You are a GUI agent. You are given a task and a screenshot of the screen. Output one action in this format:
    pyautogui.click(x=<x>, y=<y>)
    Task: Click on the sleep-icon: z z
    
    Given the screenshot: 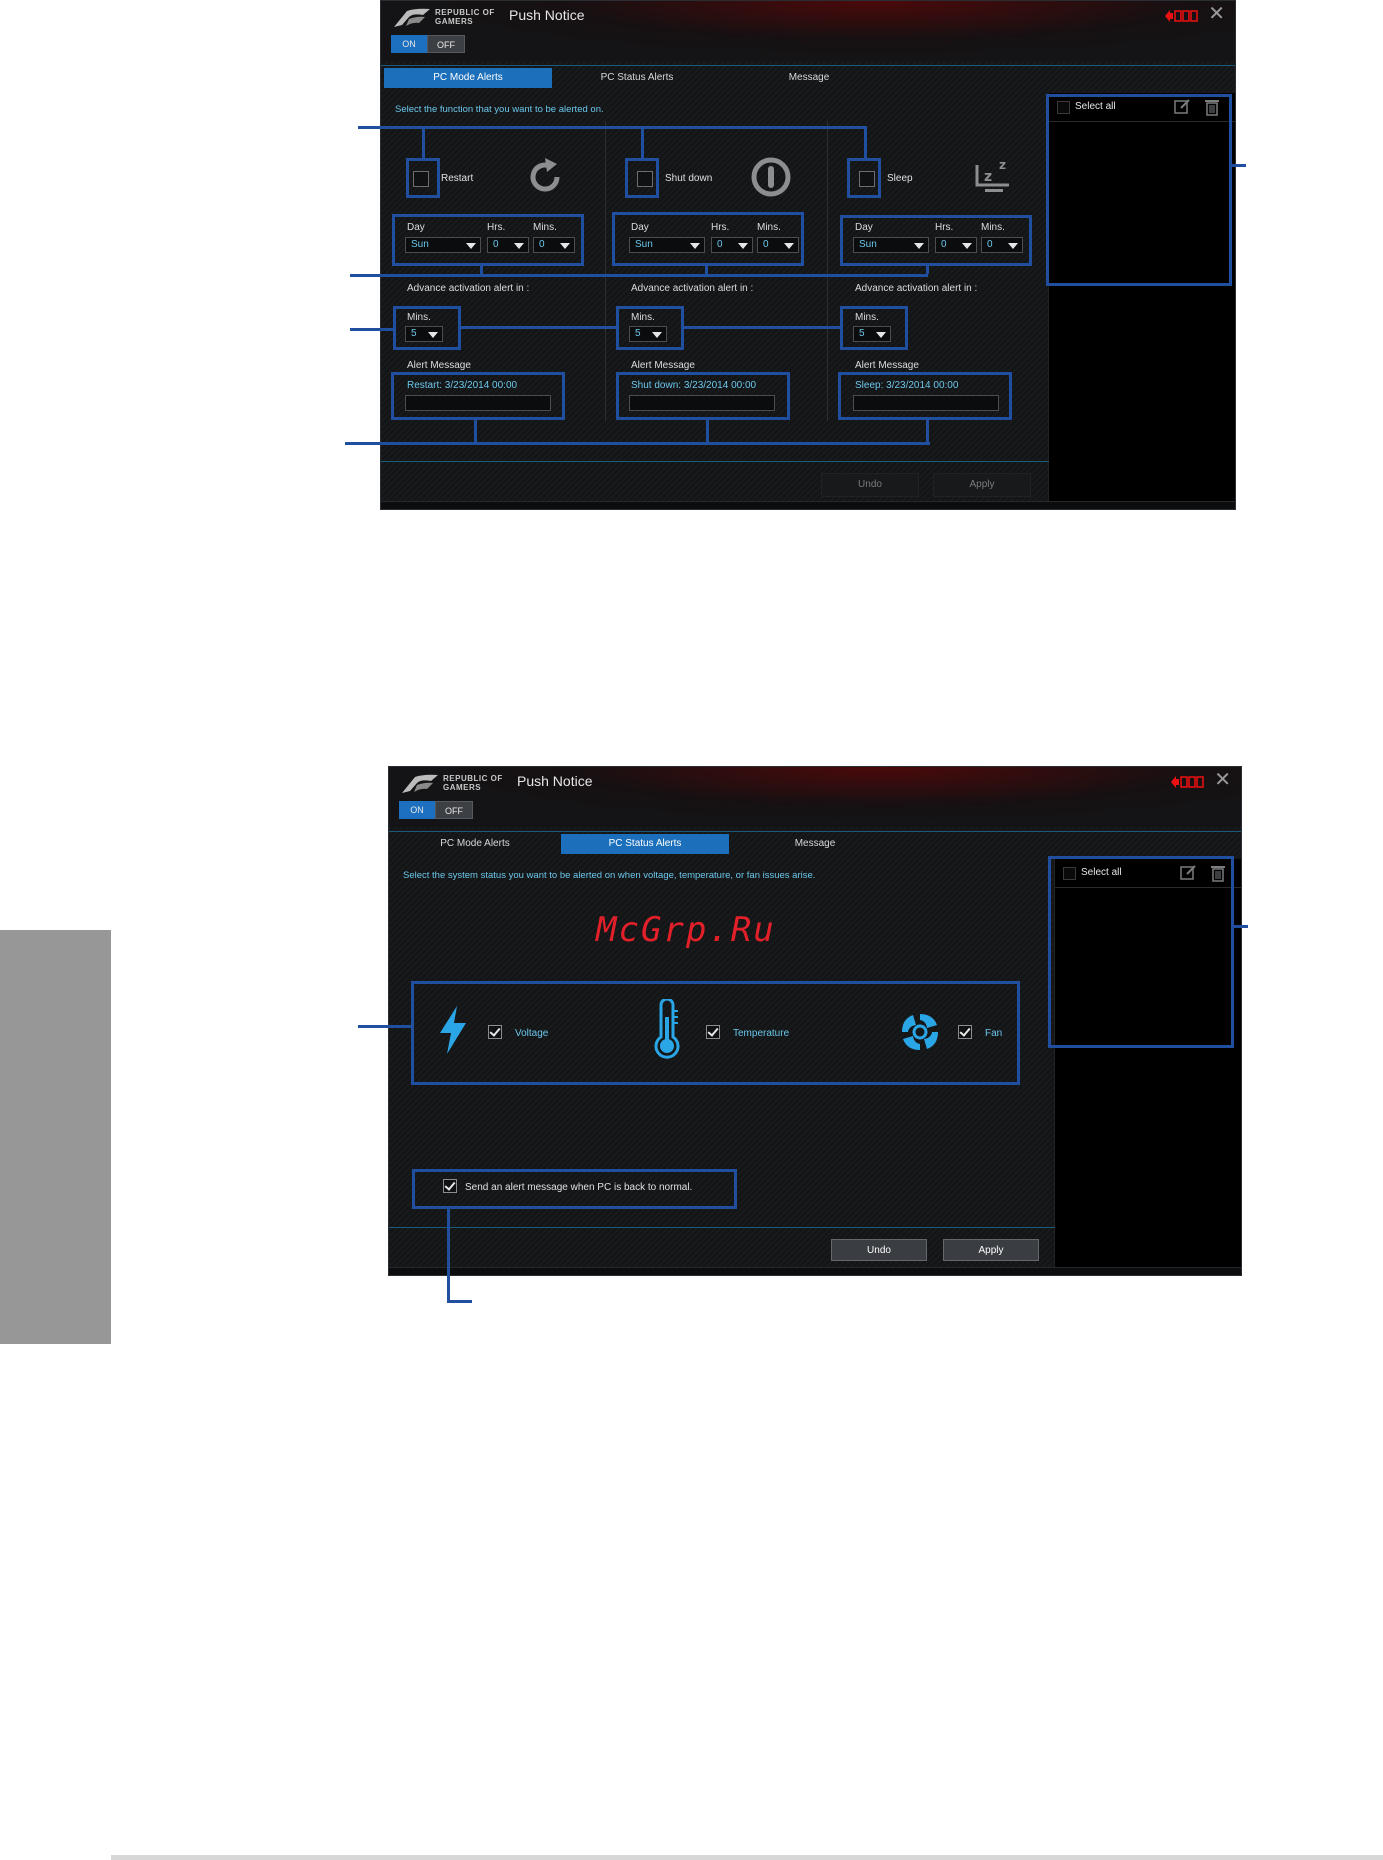 What is the action you would take?
    pyautogui.click(x=992, y=175)
    